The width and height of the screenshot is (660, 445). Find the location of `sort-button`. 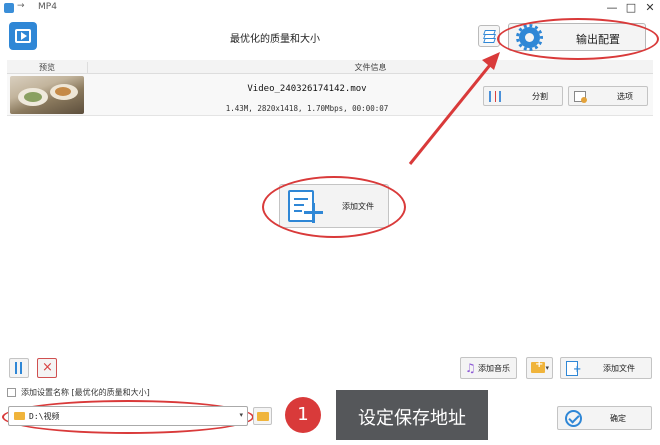

sort-button is located at coordinates (19, 368).